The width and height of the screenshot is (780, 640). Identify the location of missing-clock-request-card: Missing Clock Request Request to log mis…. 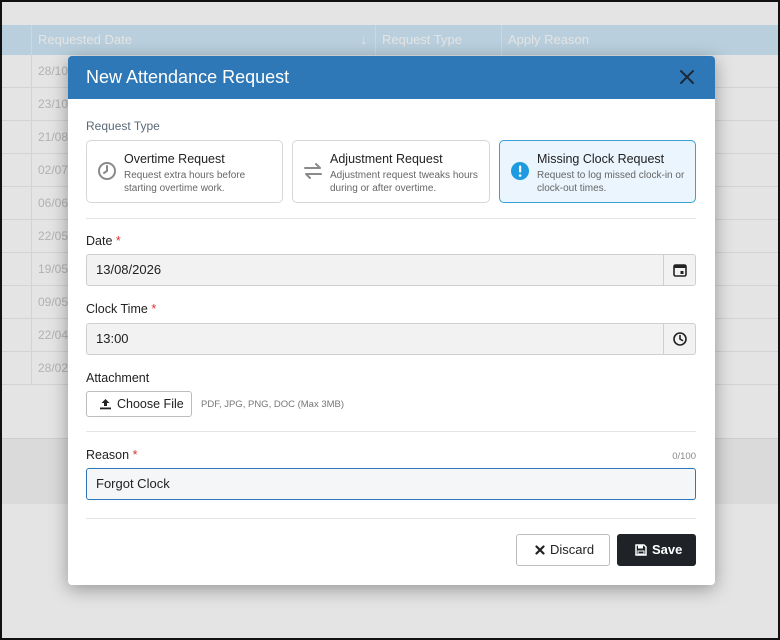
(597, 171).